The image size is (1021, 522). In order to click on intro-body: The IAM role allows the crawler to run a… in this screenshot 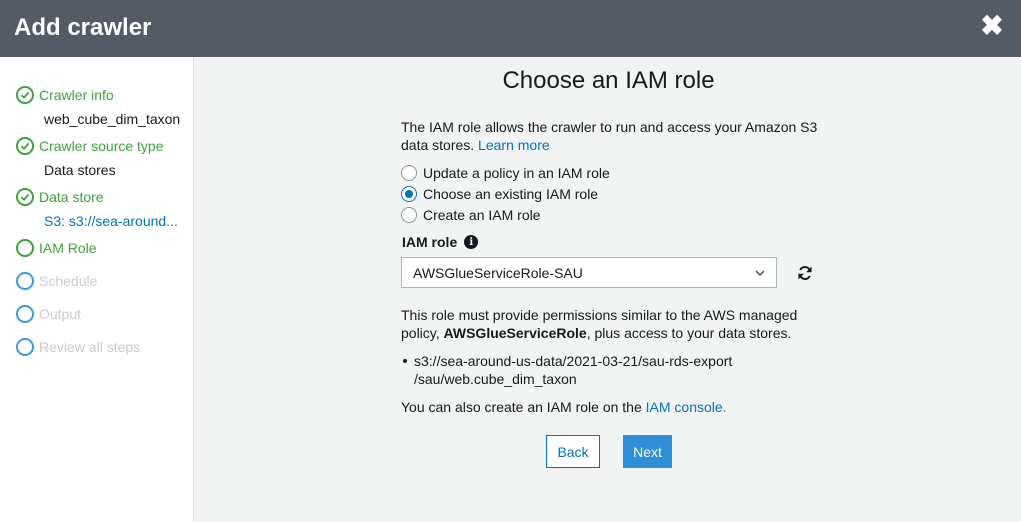, I will do `click(609, 136)`.